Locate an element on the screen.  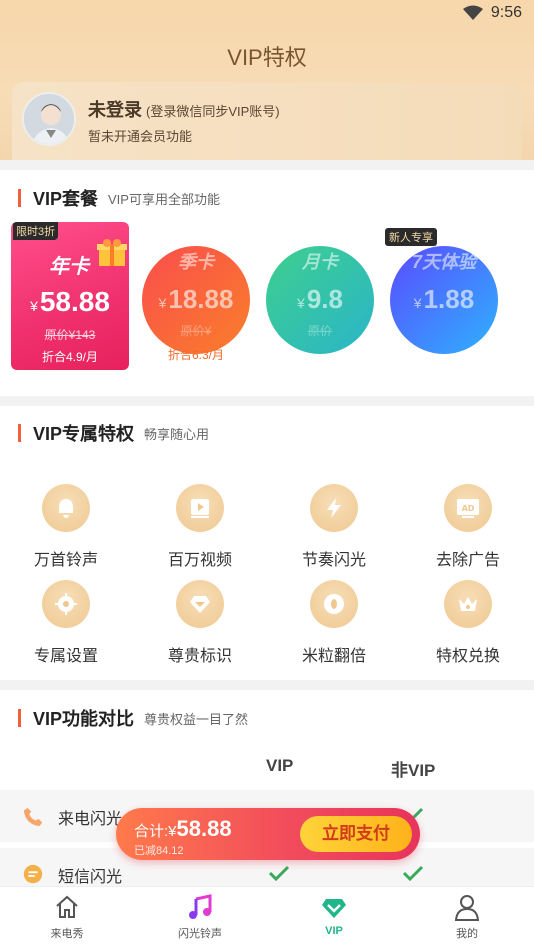
compare-col-nonvip: 非VIP is located at coordinates (413, 770).